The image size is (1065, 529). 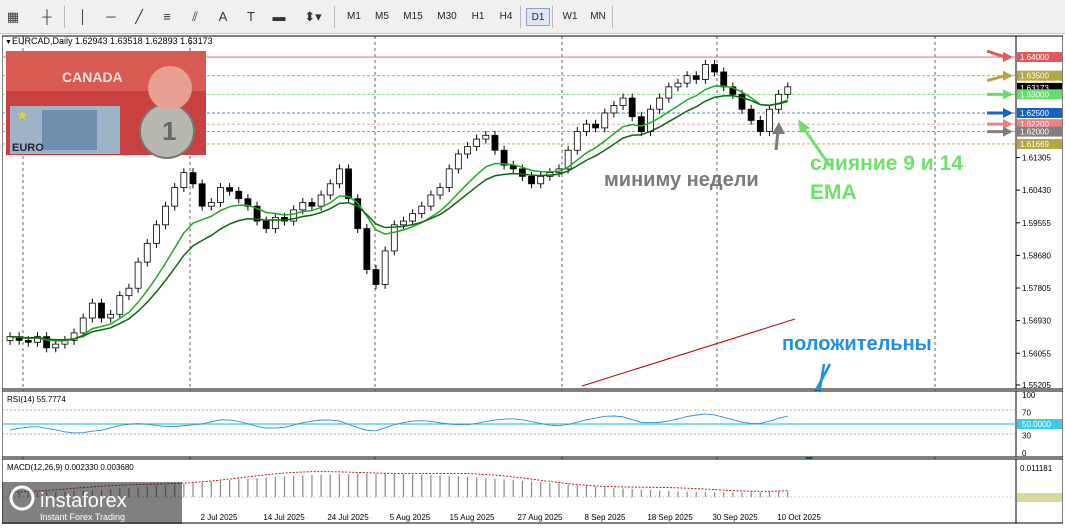 I want to click on date-tick: 15 Aug 2025, so click(x=472, y=517).